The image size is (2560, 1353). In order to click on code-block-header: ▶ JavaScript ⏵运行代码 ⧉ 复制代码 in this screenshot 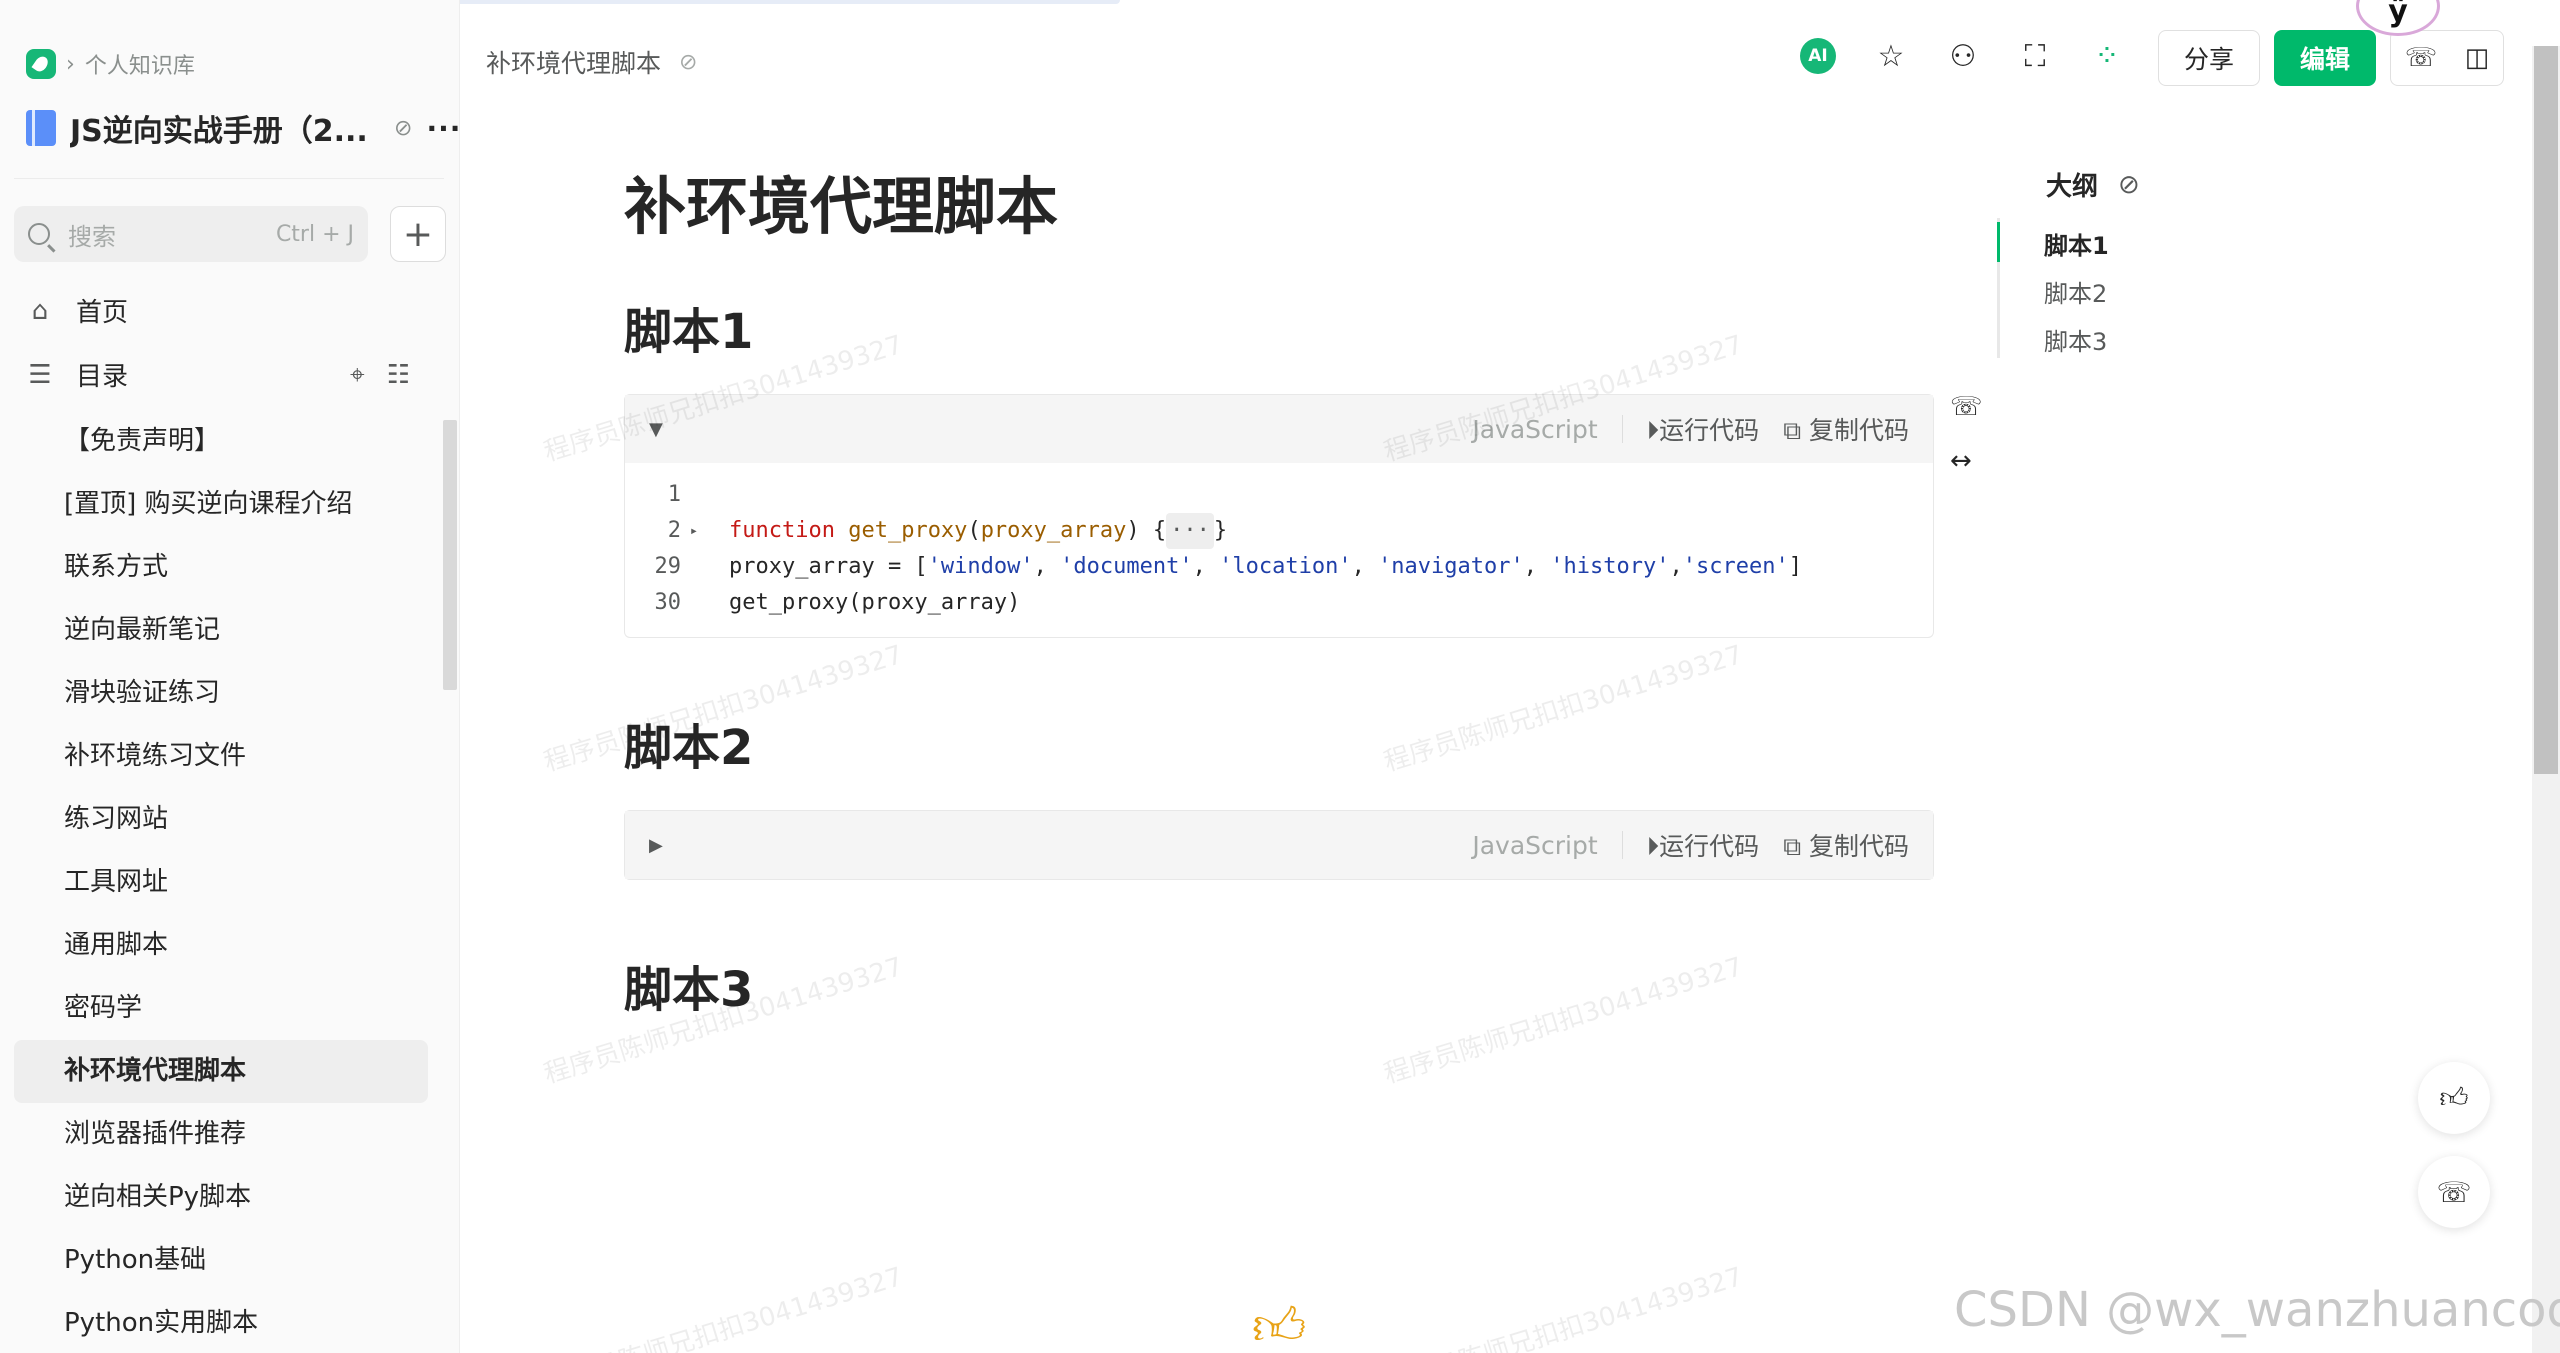, I will do `click(1279, 845)`.